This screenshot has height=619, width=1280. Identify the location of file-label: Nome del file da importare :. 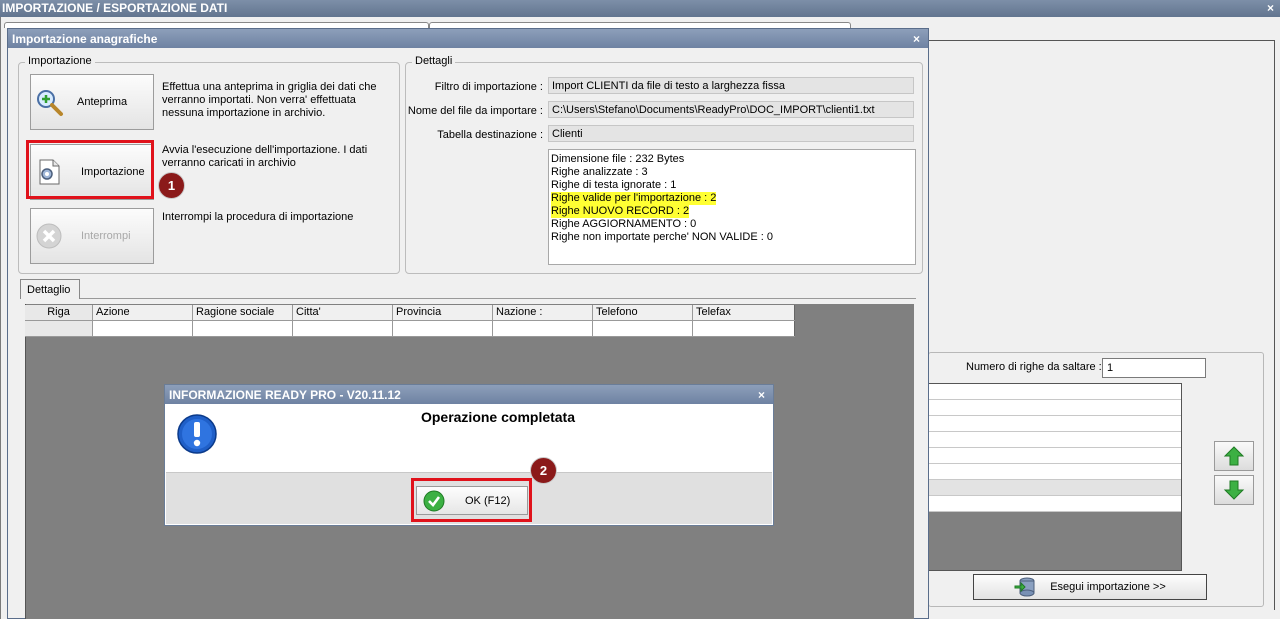
(475, 111).